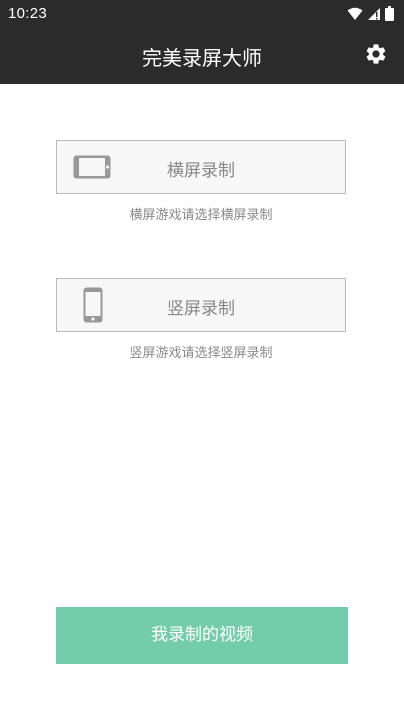 Image resolution: width=404 pixels, height=720 pixels. I want to click on landscape-record-label: 横屏录制, so click(201, 171).